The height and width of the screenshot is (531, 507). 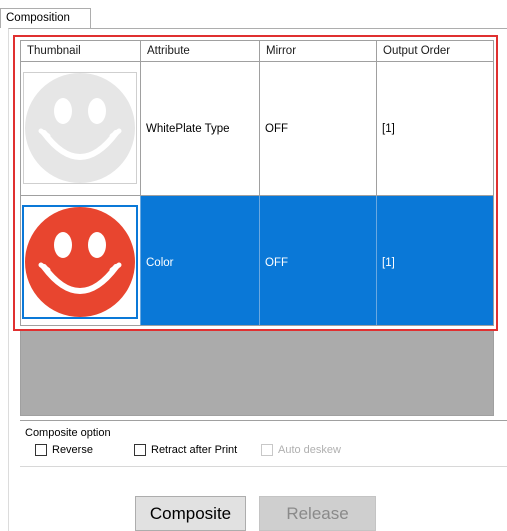 What do you see at coordinates (194, 450) in the screenshot?
I see `retract-label: Retract after Print` at bounding box center [194, 450].